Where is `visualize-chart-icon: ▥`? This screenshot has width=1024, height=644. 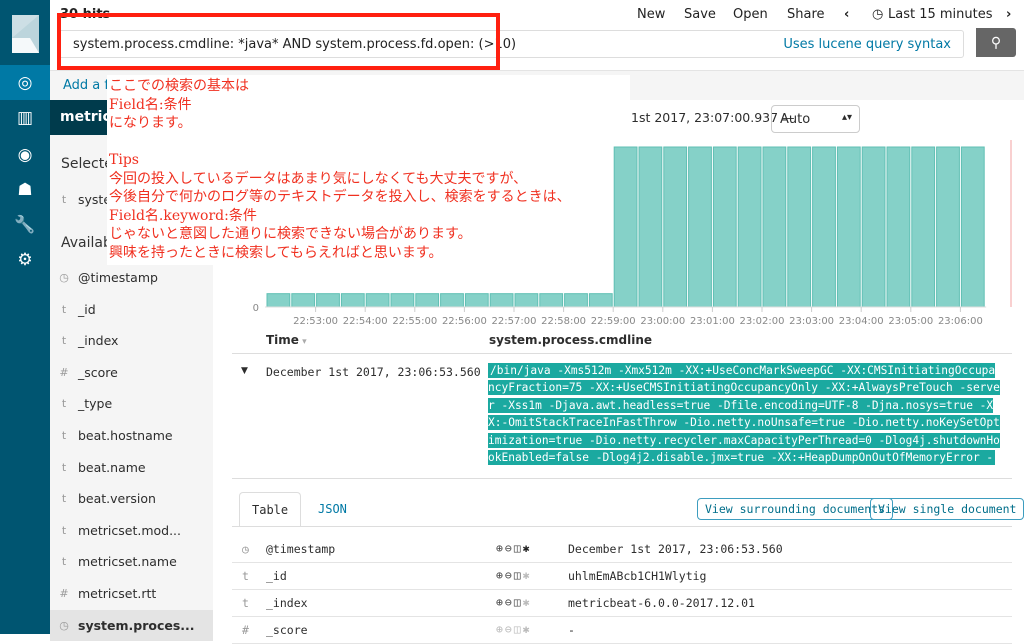
visualize-chart-icon: ▥ is located at coordinates (25, 117).